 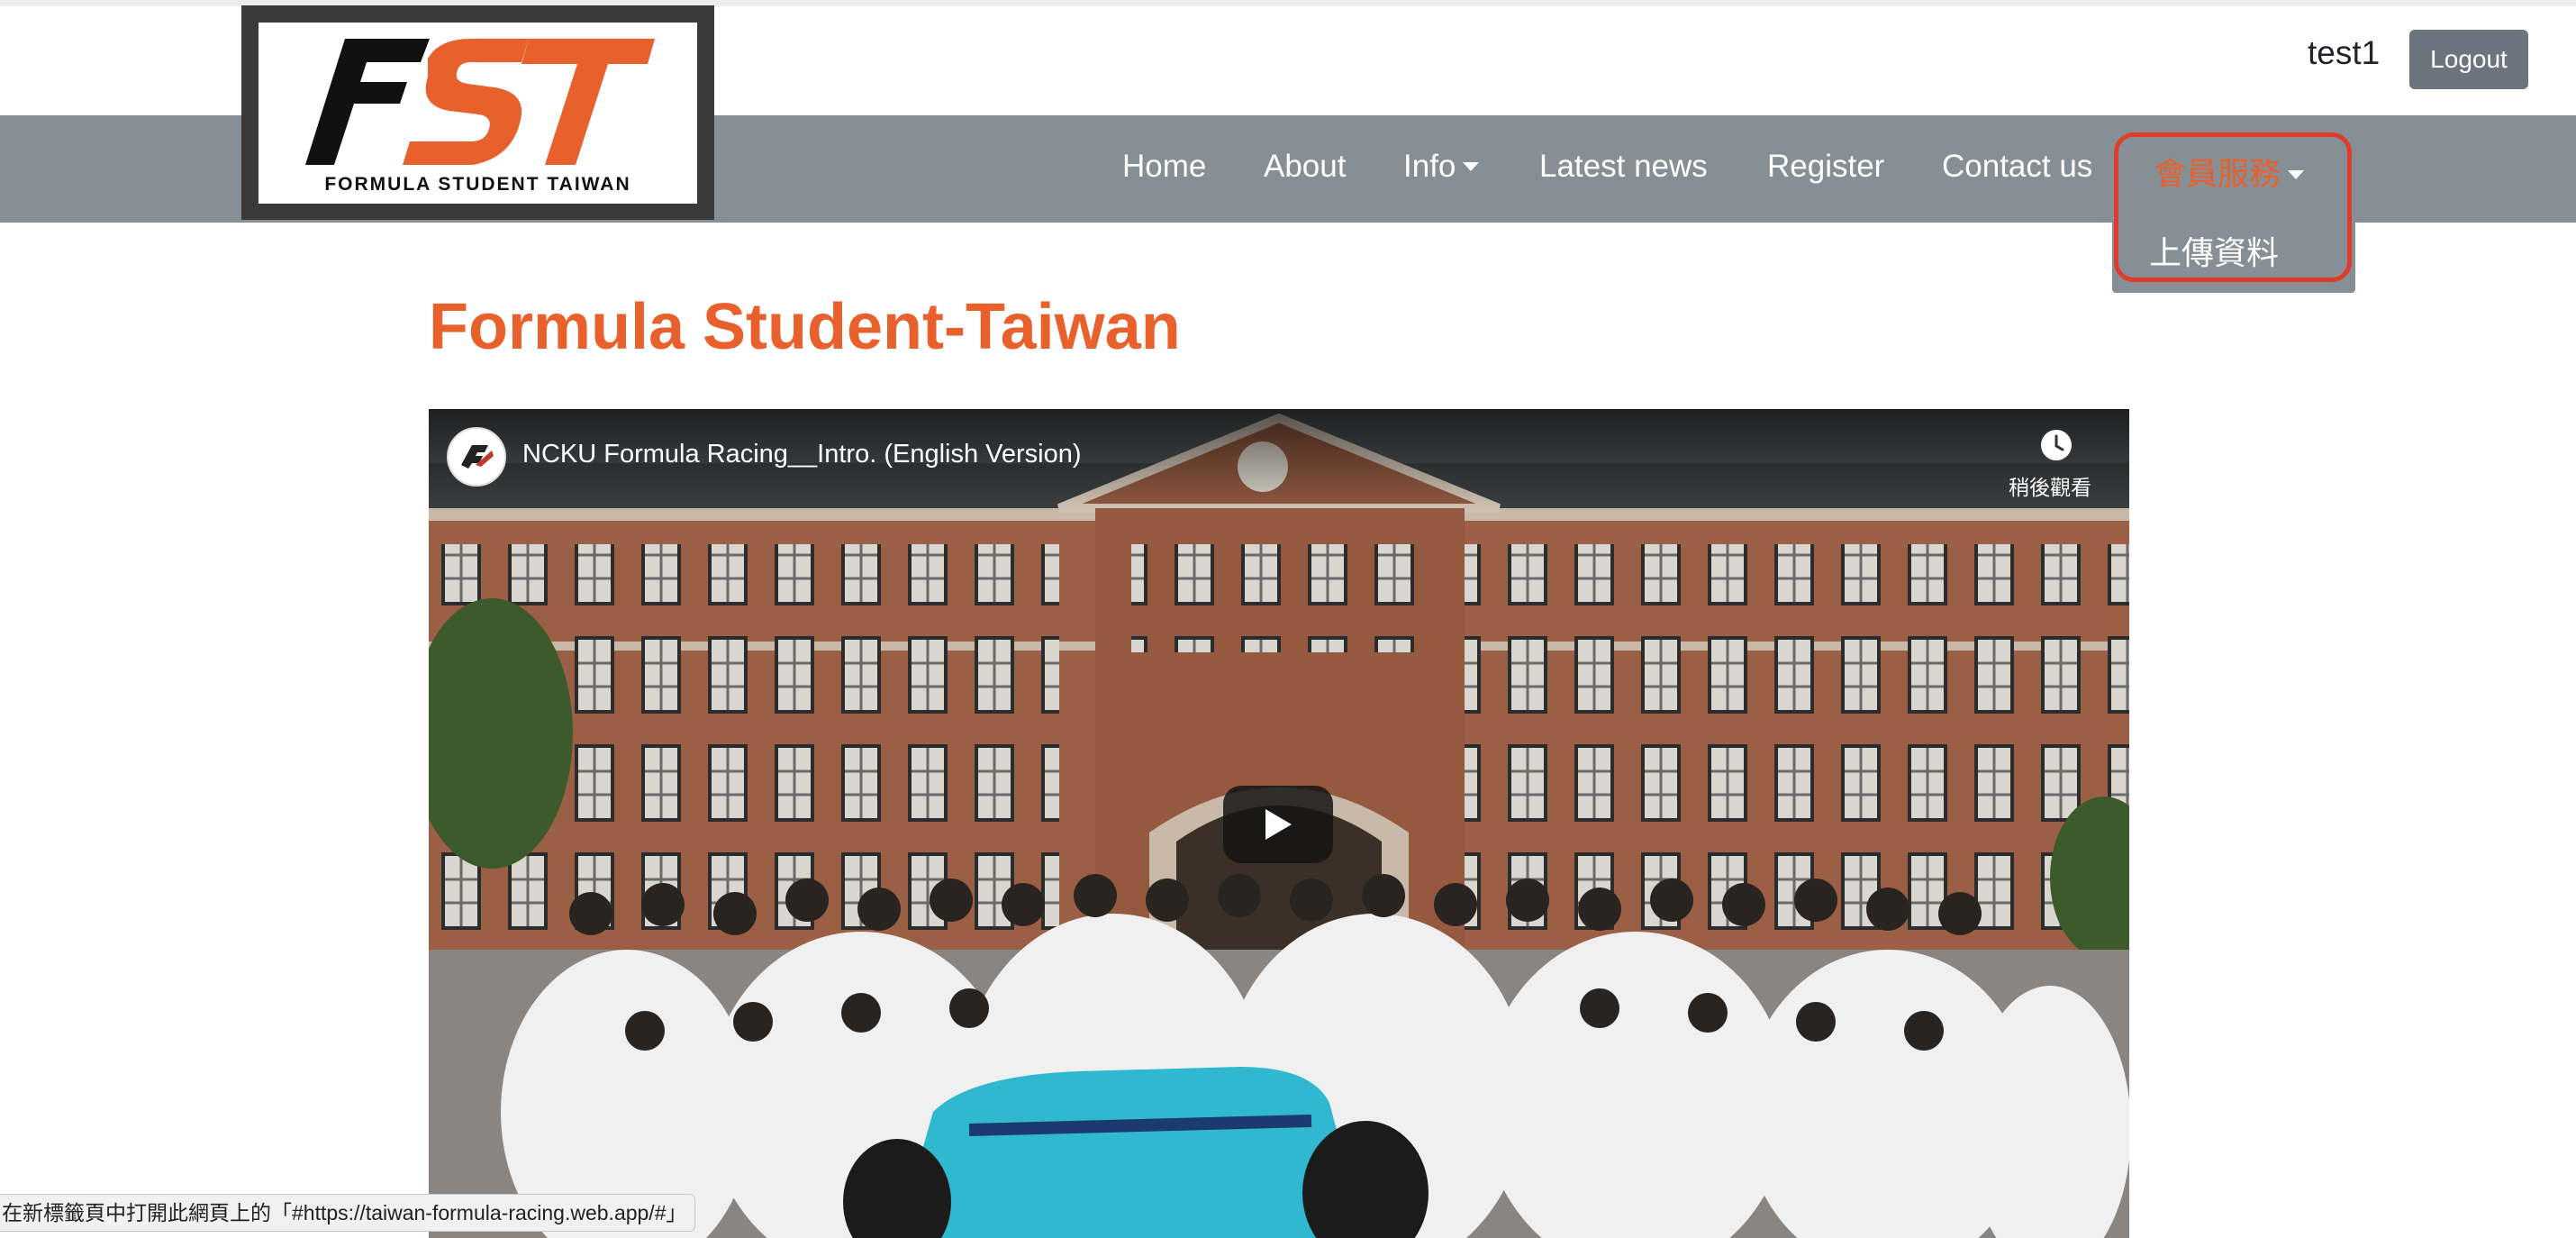 I want to click on watch-later-label: 稍後觀看, so click(x=2050, y=485).